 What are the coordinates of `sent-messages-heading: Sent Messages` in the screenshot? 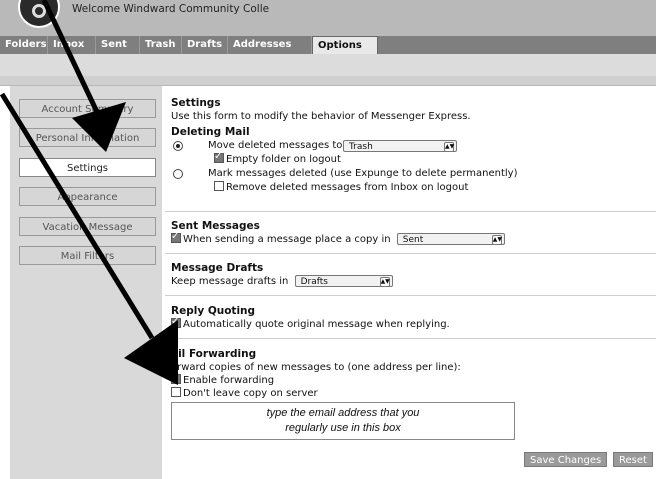 It's located at (215, 226).